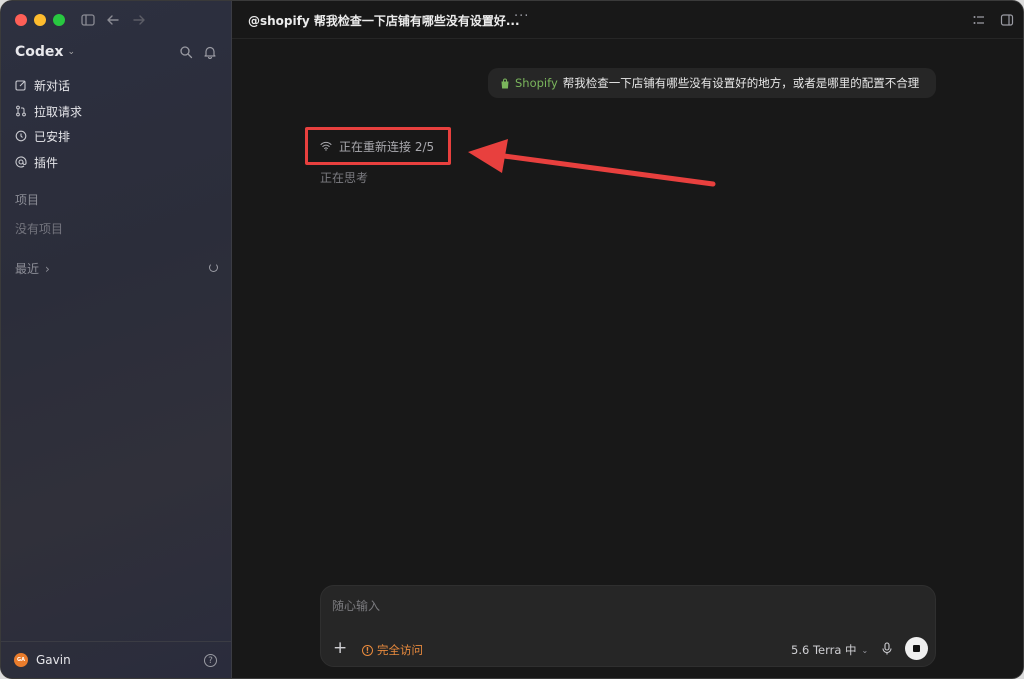 The image size is (1024, 679). I want to click on sidebar-item-new-chat: 新对话, so click(42, 85).